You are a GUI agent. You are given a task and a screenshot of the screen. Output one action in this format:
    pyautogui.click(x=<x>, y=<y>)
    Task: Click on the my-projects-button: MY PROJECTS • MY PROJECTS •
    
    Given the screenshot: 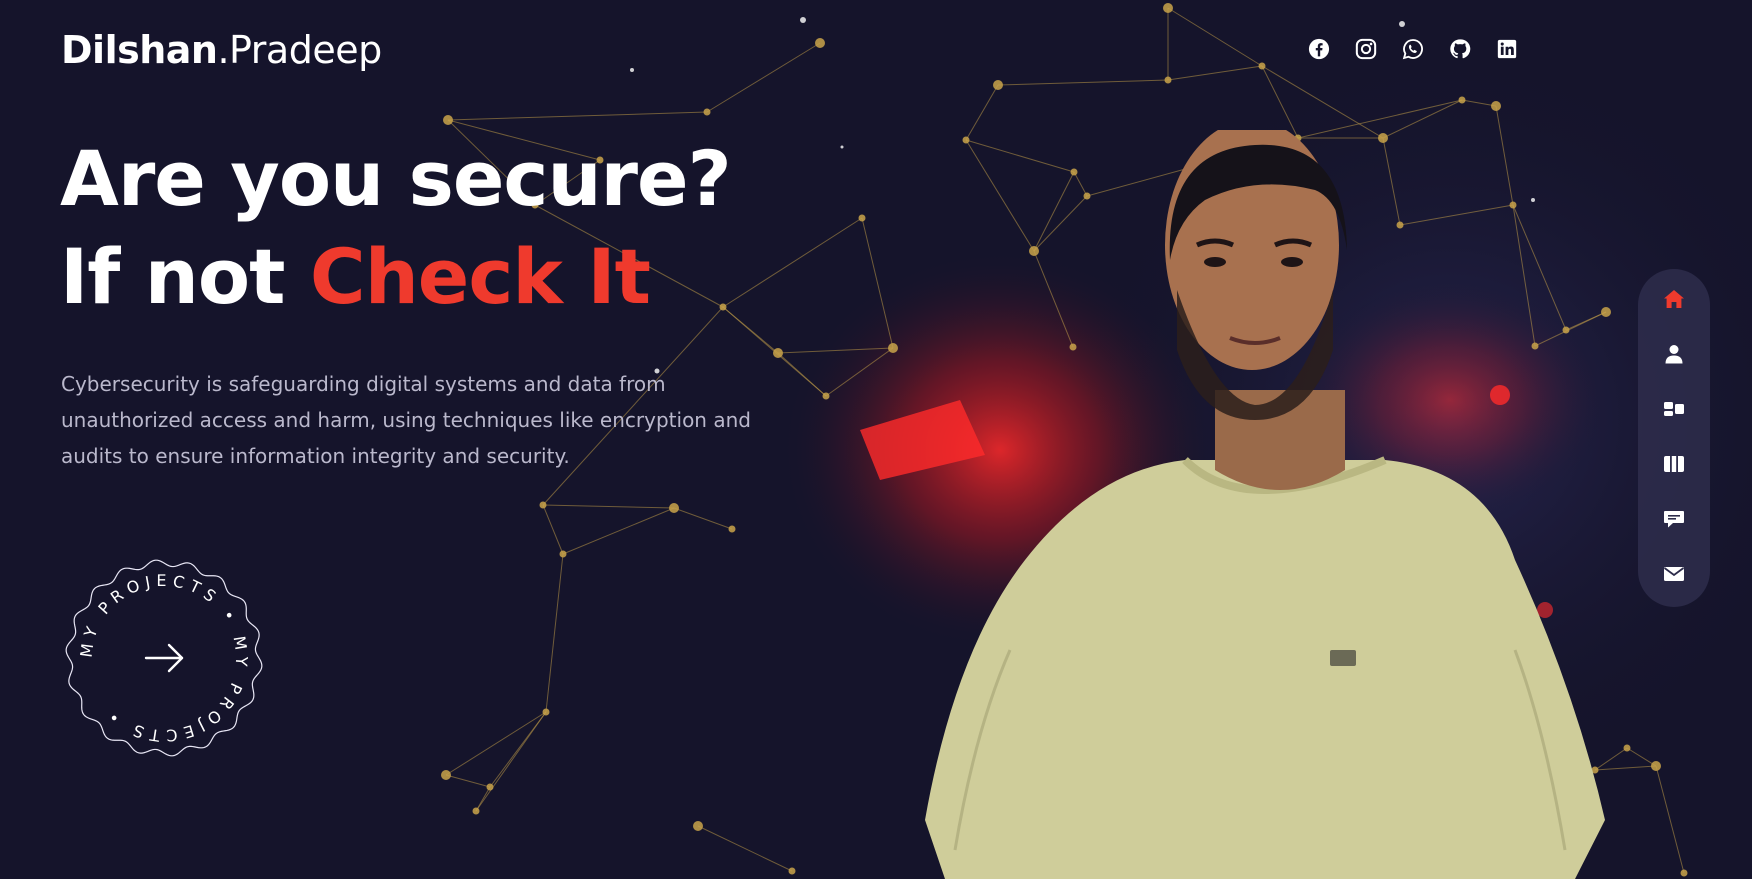 What is the action you would take?
    pyautogui.click(x=164, y=658)
    